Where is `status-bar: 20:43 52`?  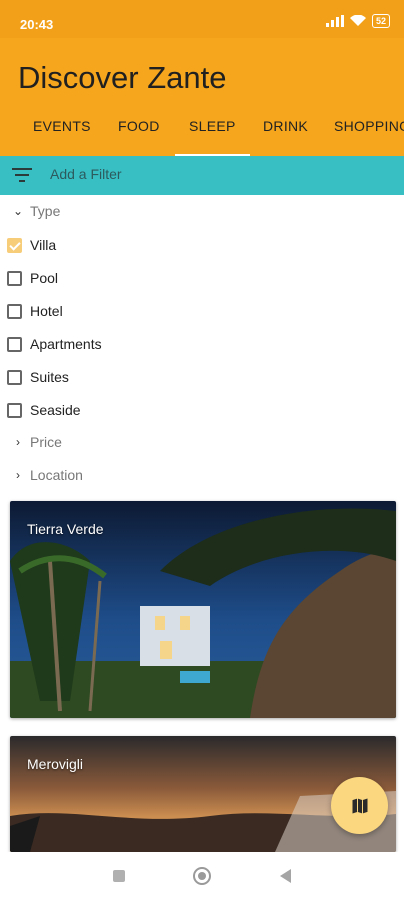
status-bar: 20:43 52 is located at coordinates (202, 19).